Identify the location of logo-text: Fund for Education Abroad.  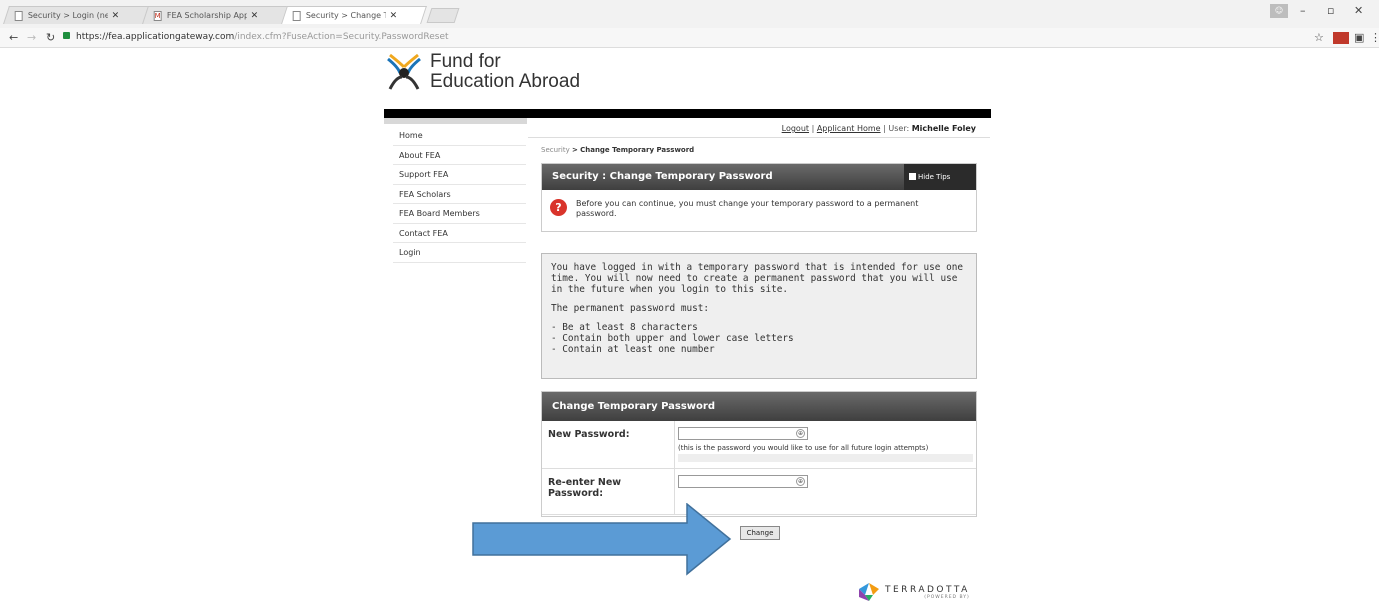
(505, 72).